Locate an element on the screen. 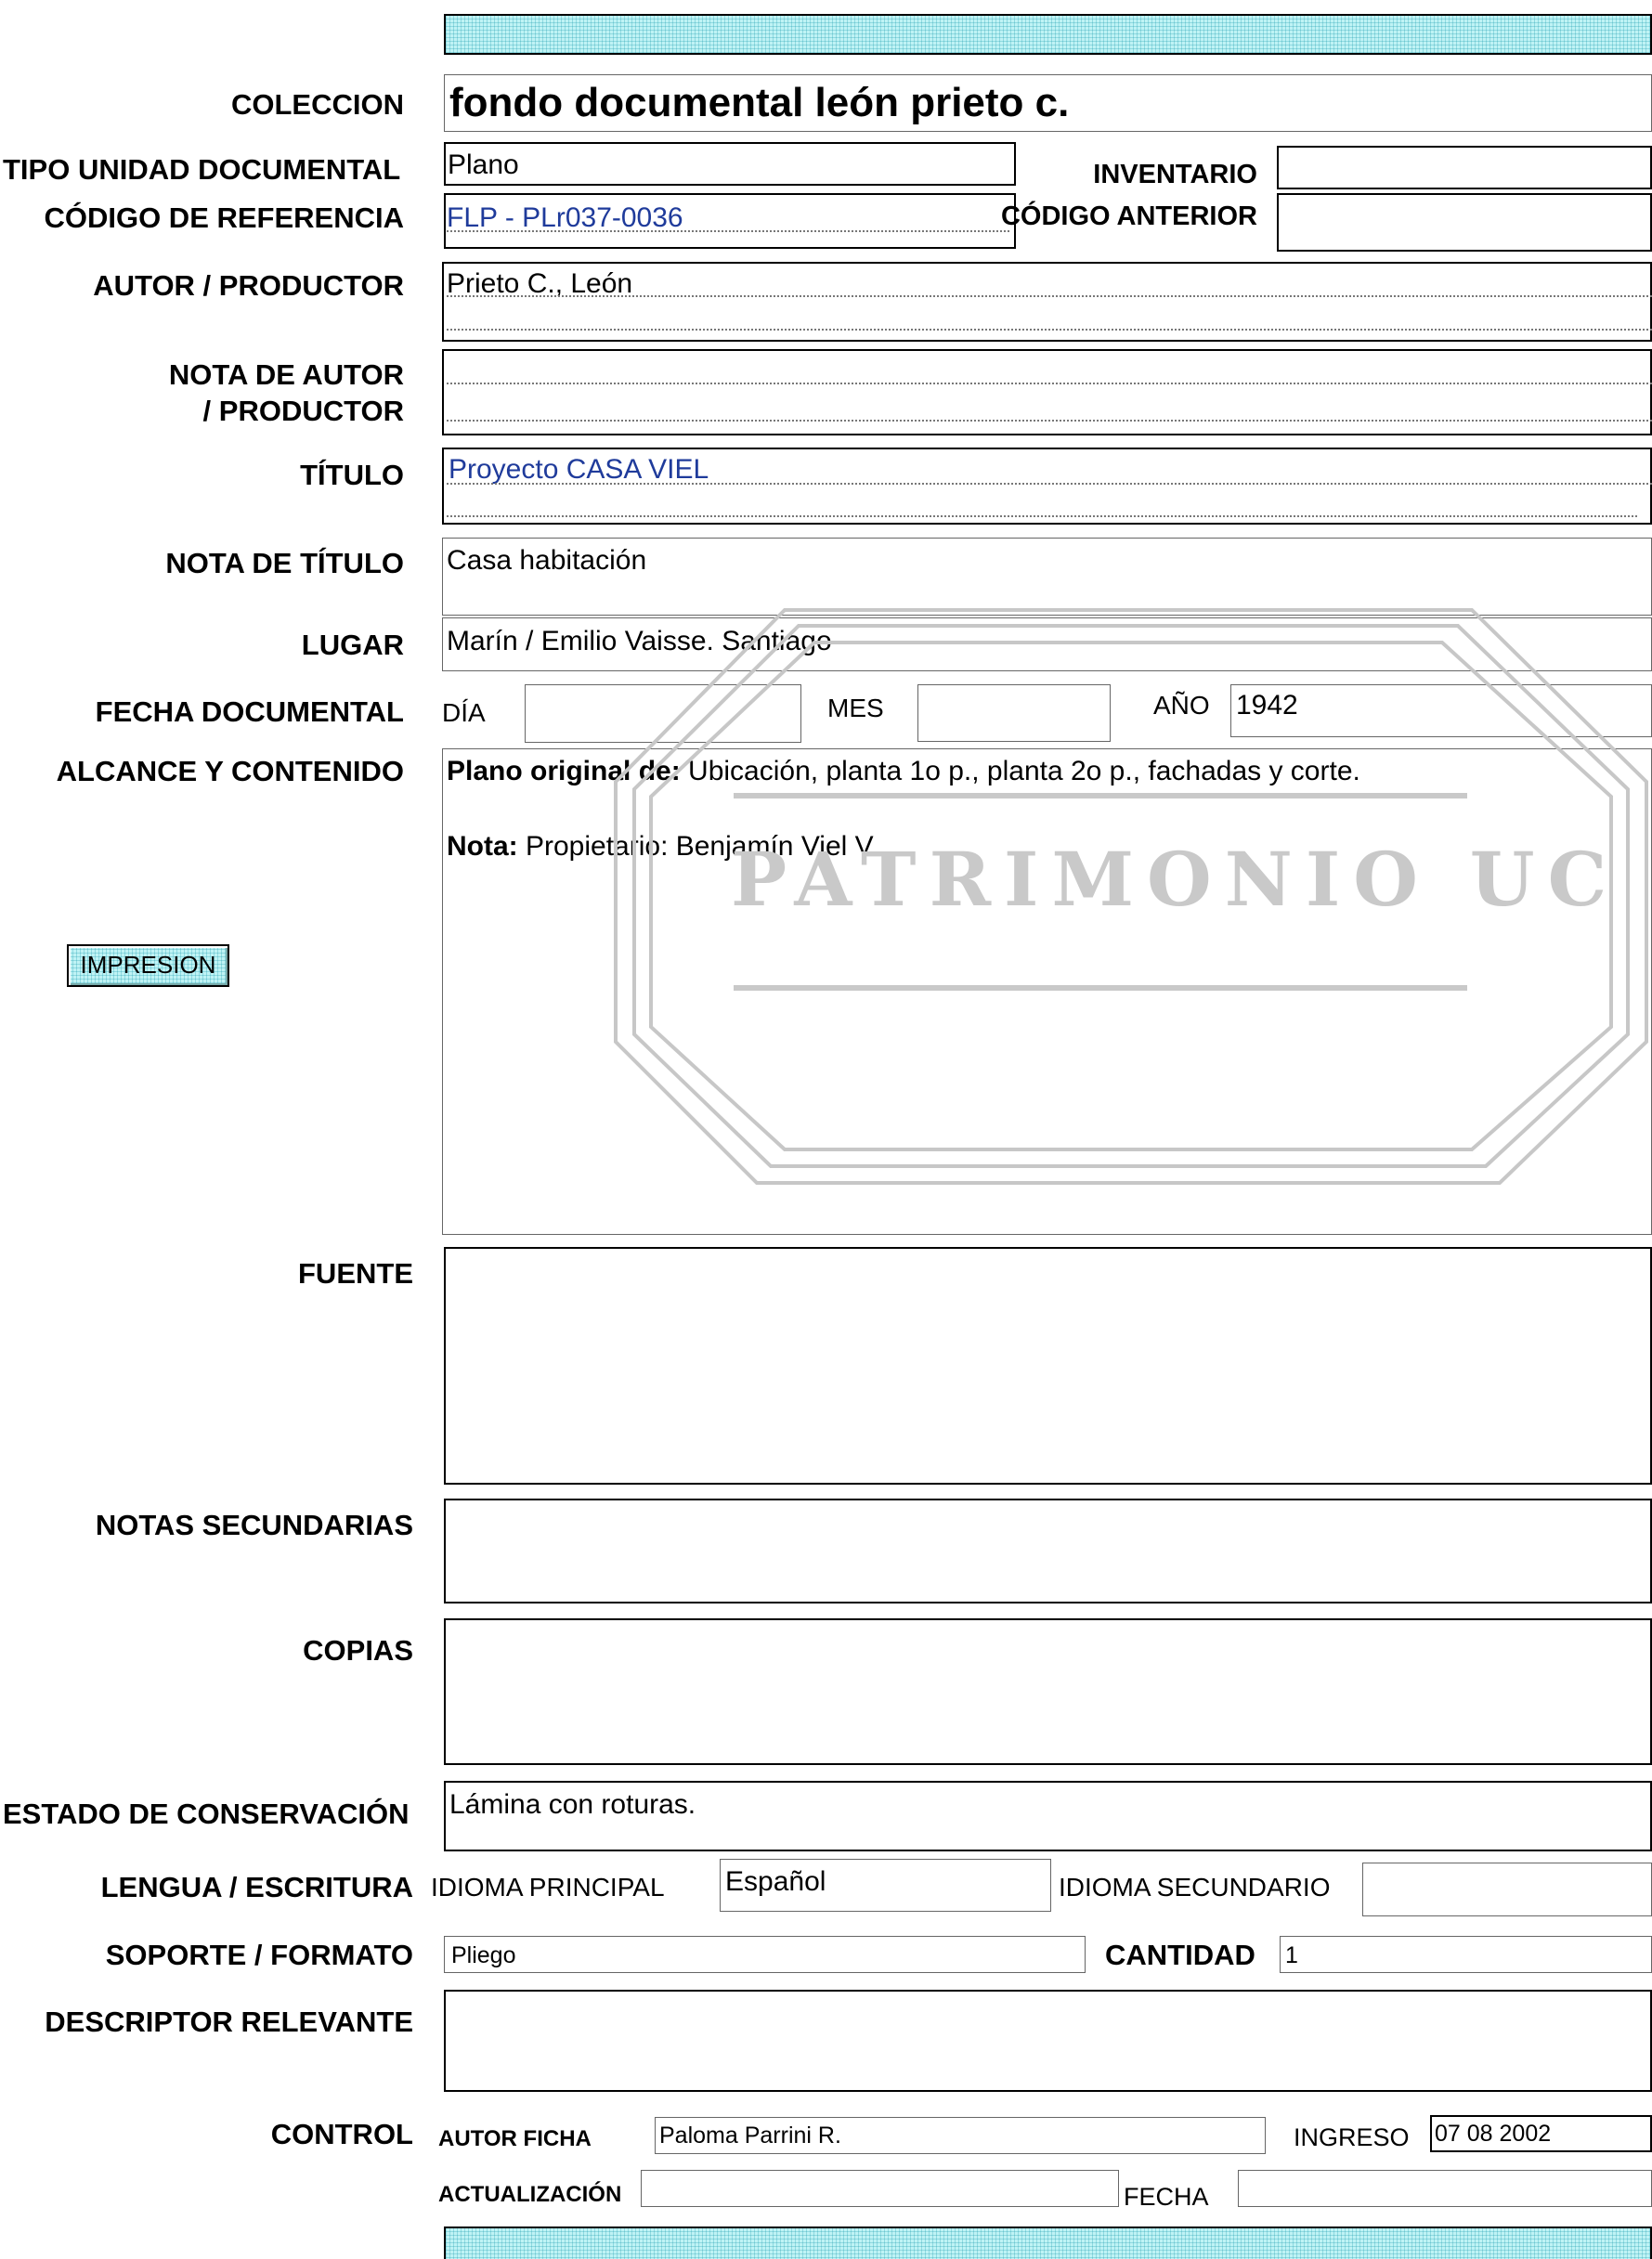 The height and width of the screenshot is (2259, 1652). fecha-label: FECHA DOCUMENTAL is located at coordinates (250, 711).